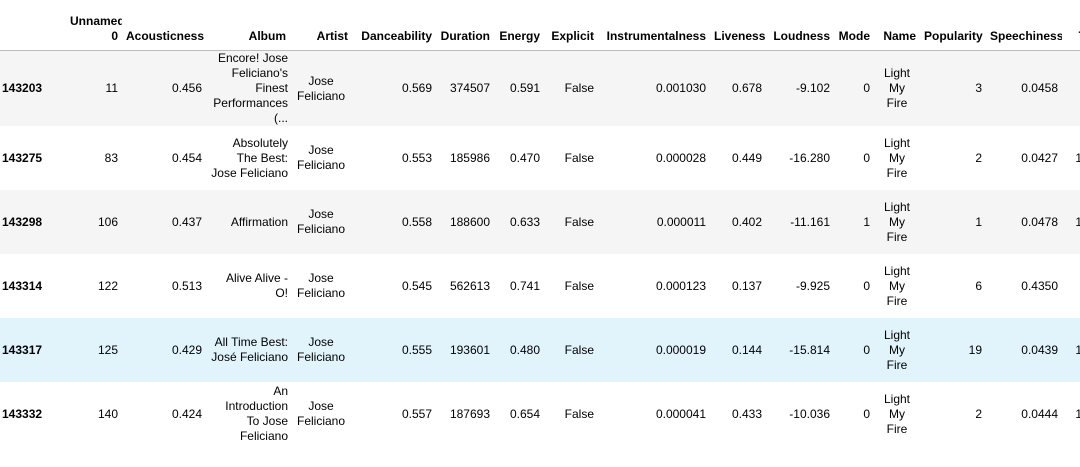  What do you see at coordinates (22, 88) in the screenshot?
I see `row-index: 143203` at bounding box center [22, 88].